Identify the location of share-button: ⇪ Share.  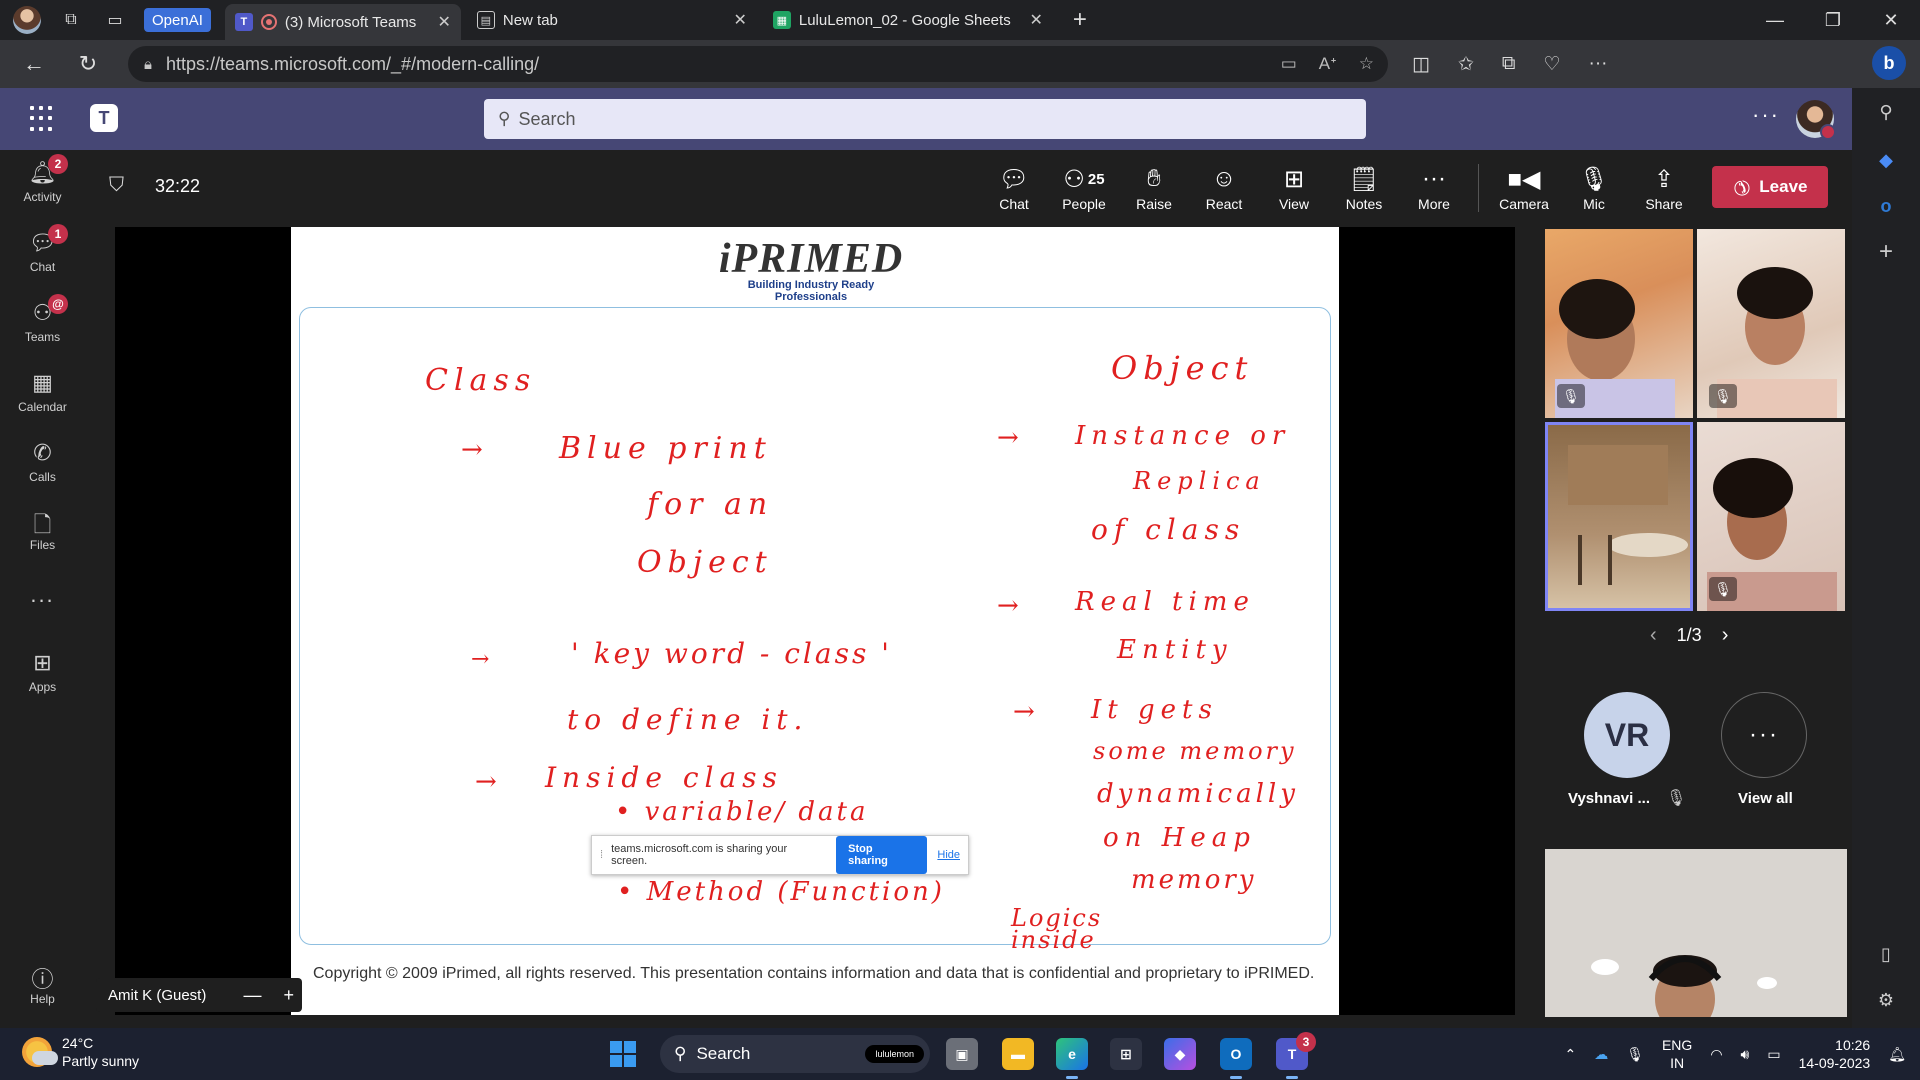
(1664, 187).